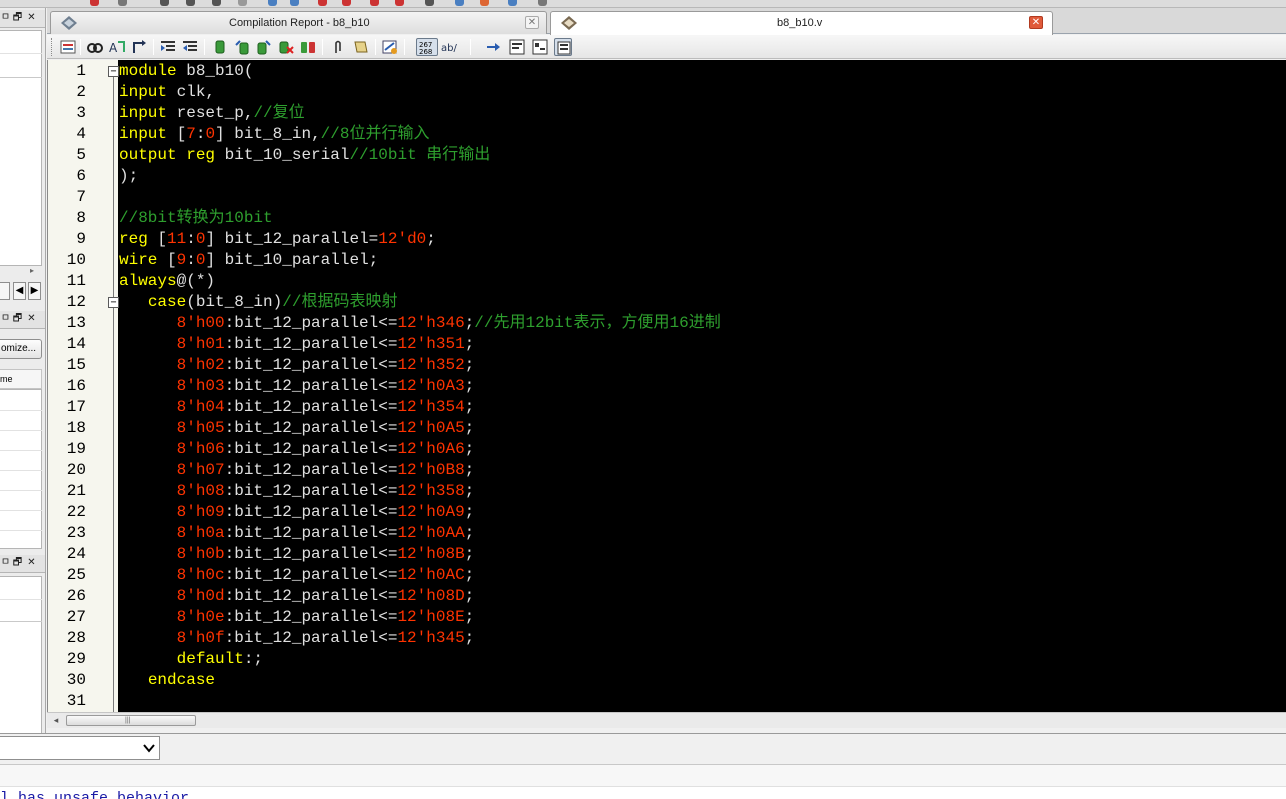  What do you see at coordinates (667, 176) in the screenshot?
I see `code-line: 6);` at bounding box center [667, 176].